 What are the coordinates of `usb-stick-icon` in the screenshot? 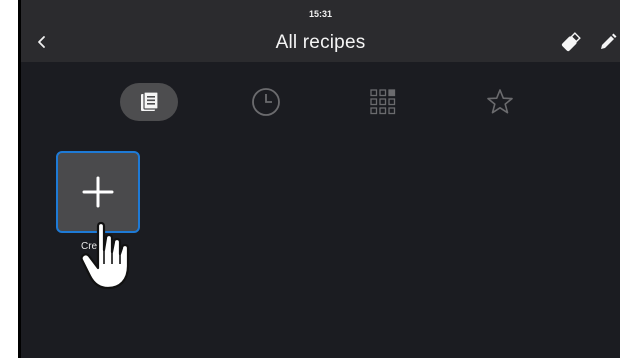 It's located at (571, 42).